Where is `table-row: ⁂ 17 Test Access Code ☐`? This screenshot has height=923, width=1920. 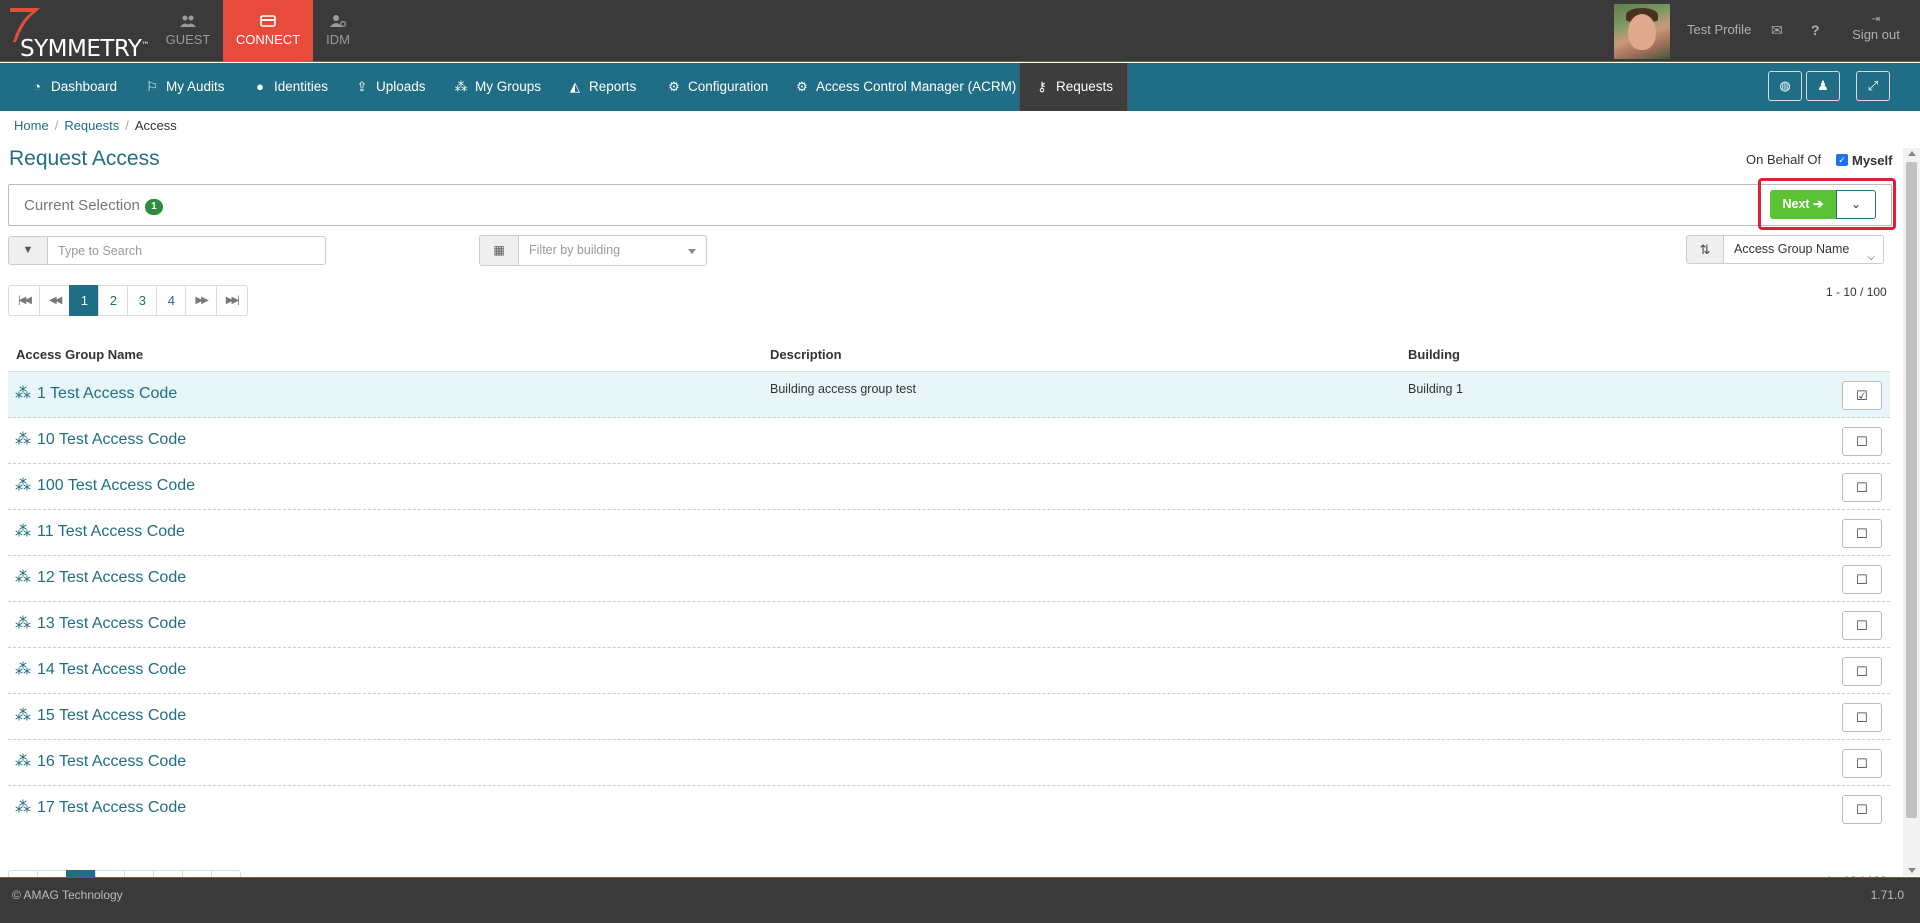
table-row: ⁂ 17 Test Access Code ☐ is located at coordinates (949, 809).